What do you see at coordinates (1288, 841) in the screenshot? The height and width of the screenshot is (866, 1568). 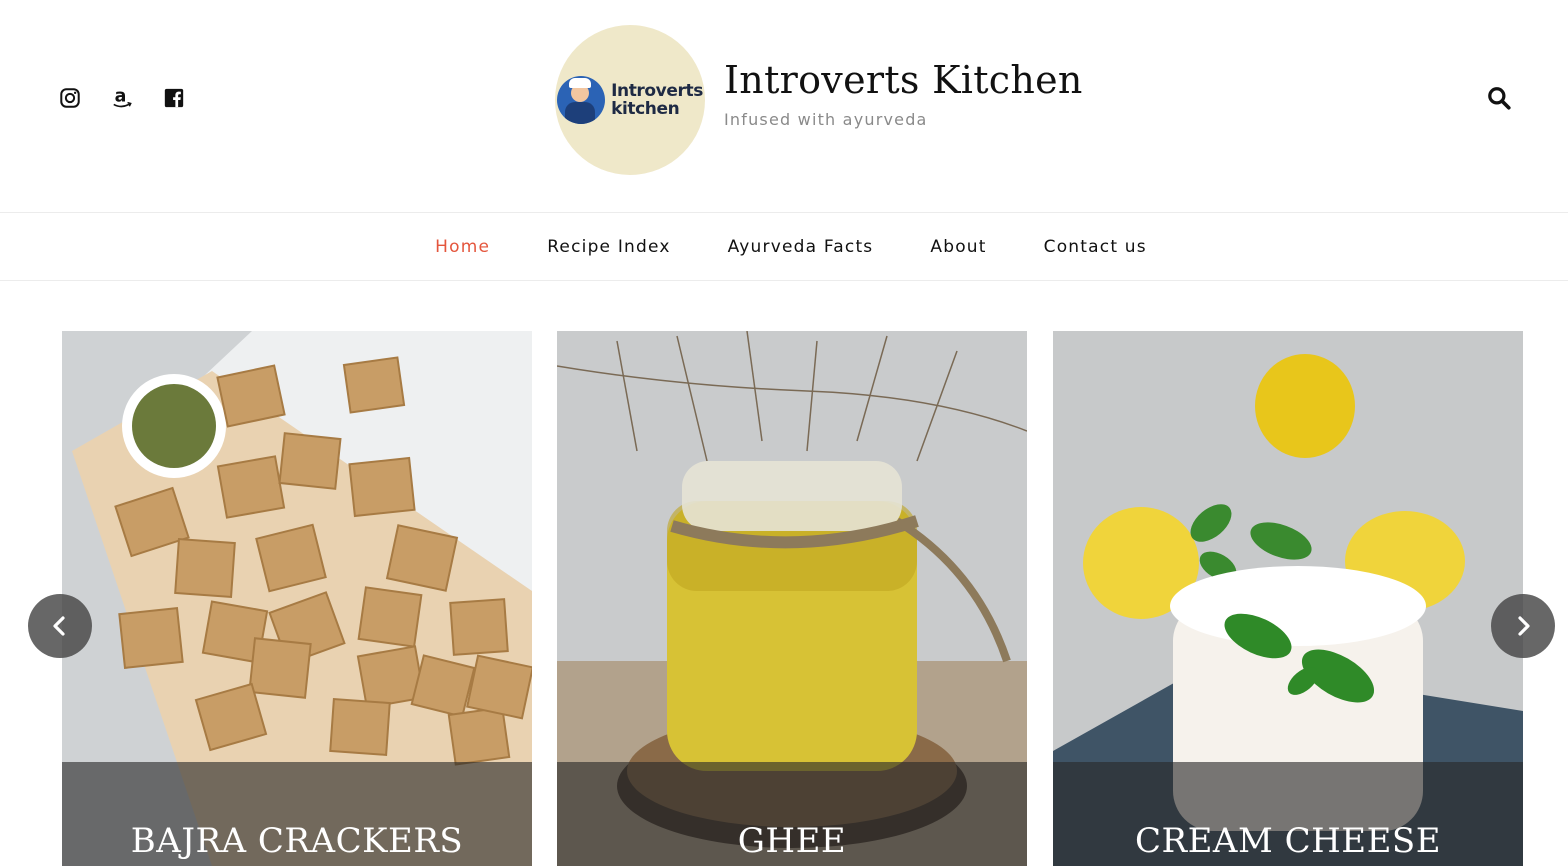 I see `slide-title: CREAM CHEESE` at bounding box center [1288, 841].